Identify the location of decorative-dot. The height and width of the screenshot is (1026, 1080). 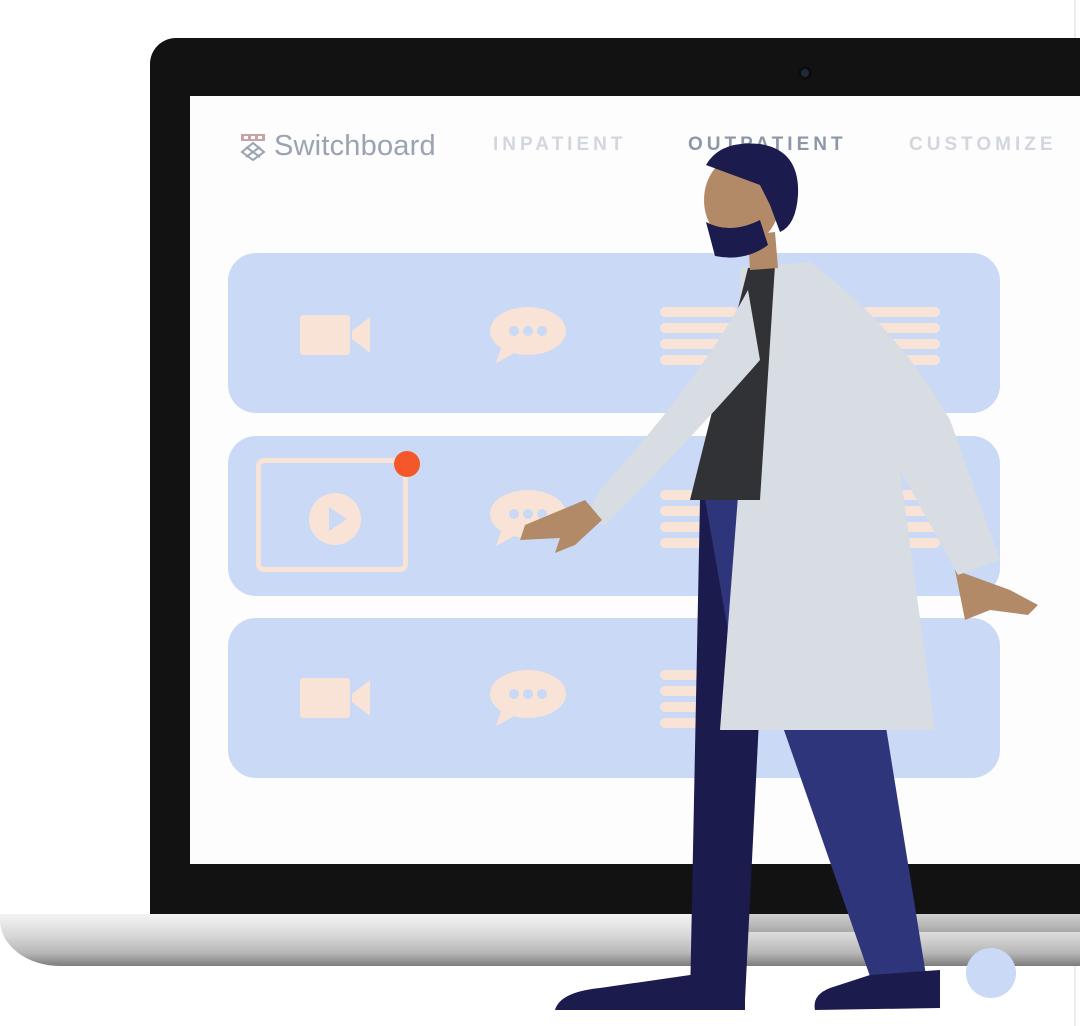
(991, 973).